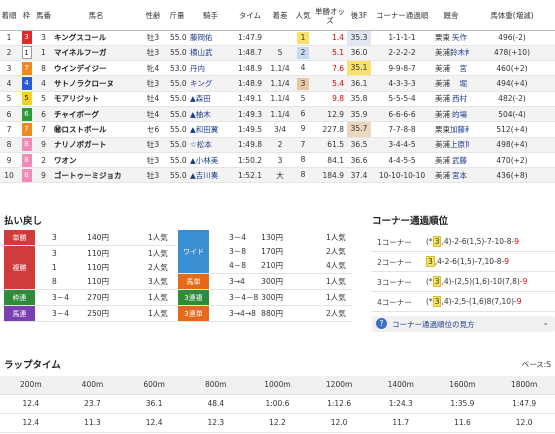 This screenshot has height=434, width=555. Describe the element at coordinates (359, 68) in the screenshot. I see `last3f-cell: 35.1` at that location.